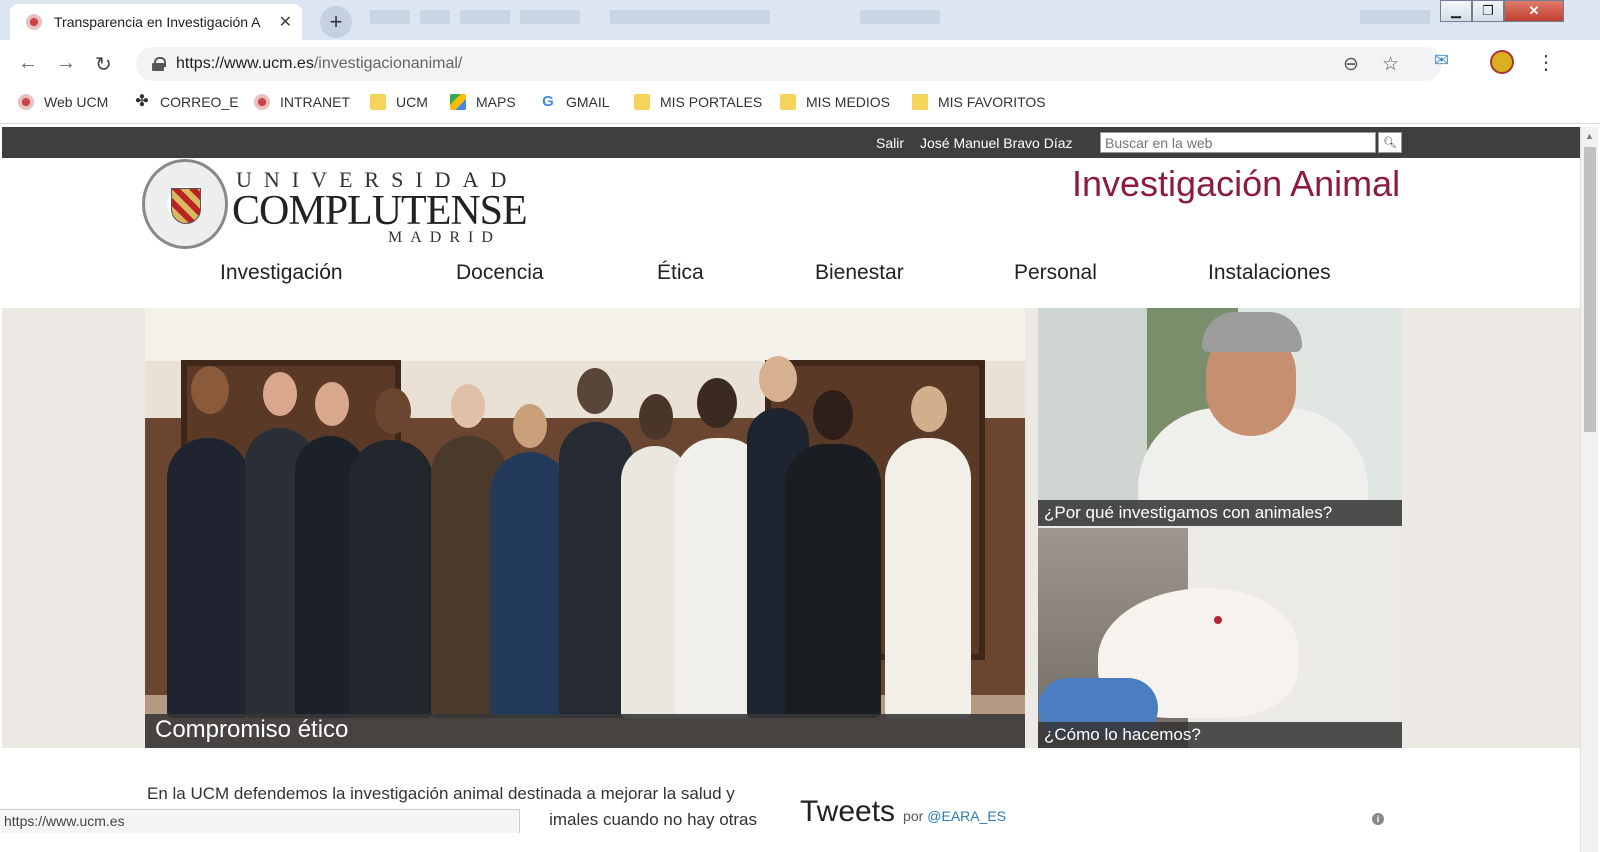 This screenshot has width=1600, height=852. What do you see at coordinates (142, 101) in the screenshot?
I see `correo-icon: ✤` at bounding box center [142, 101].